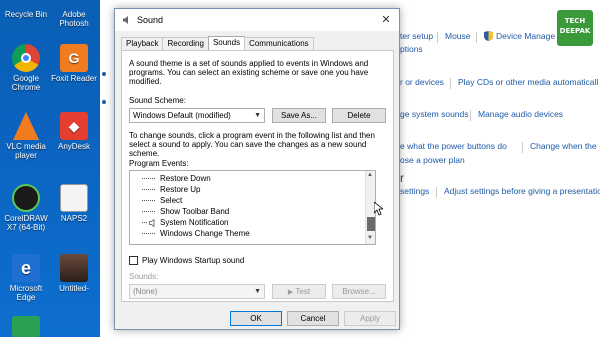 The width and height of the screenshot is (600, 339). What do you see at coordinates (144, 276) in the screenshot?
I see `sounds-label: Sounds:` at bounding box center [144, 276].